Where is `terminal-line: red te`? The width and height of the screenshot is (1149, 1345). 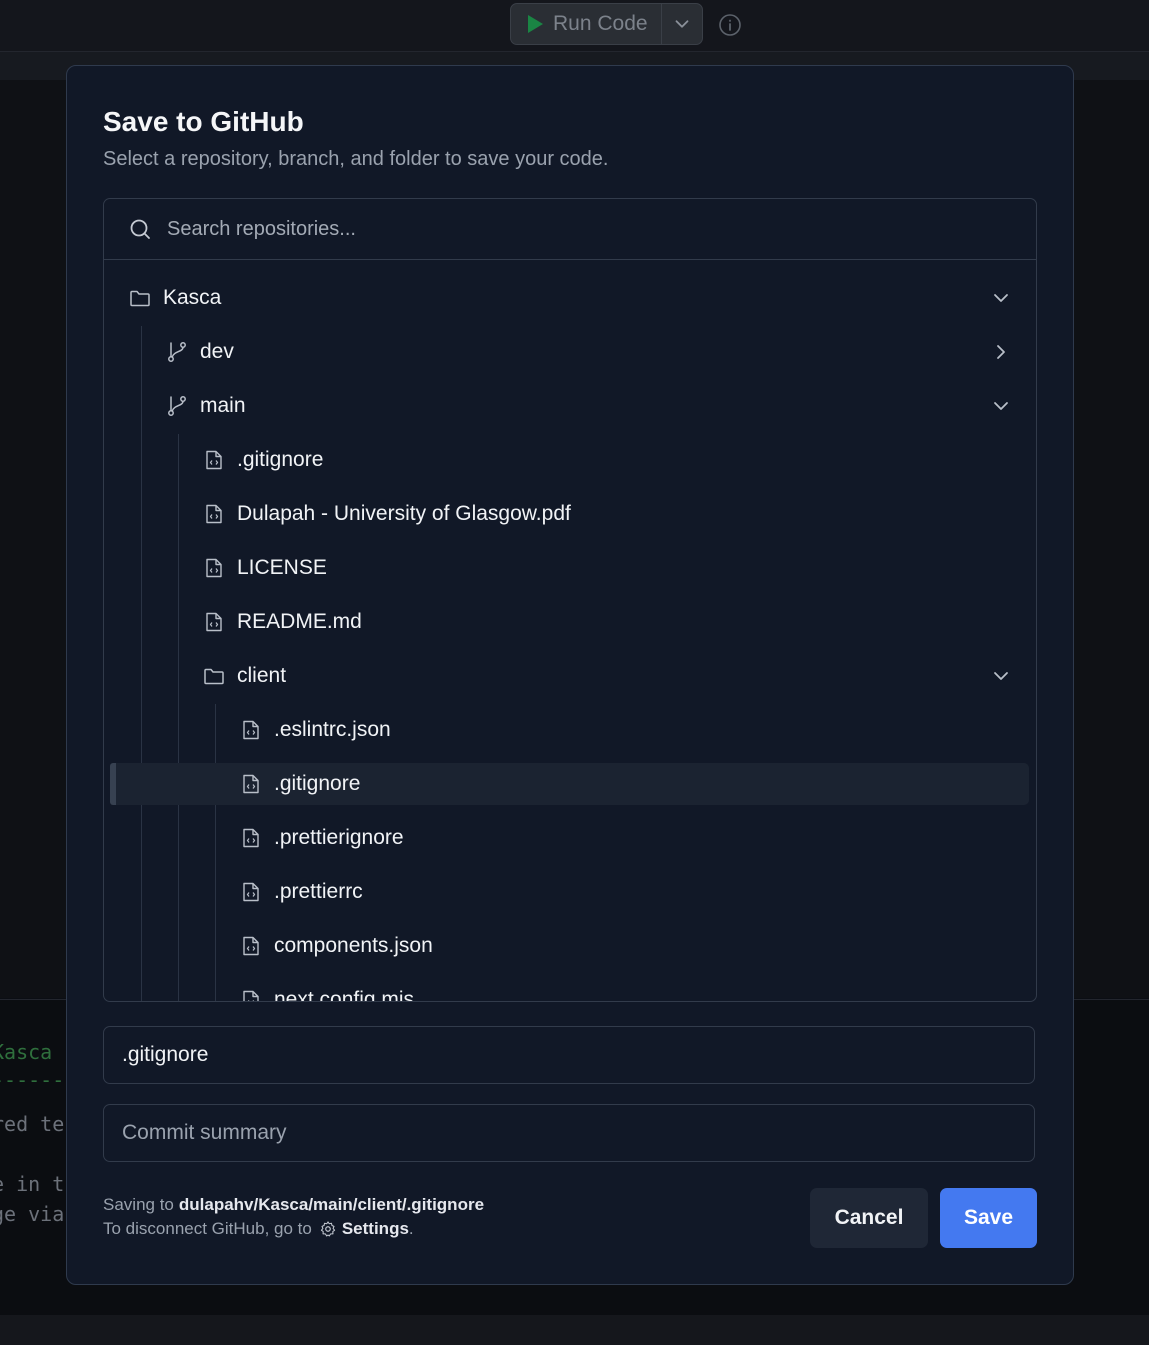
terminal-line: red te is located at coordinates (32, 1124).